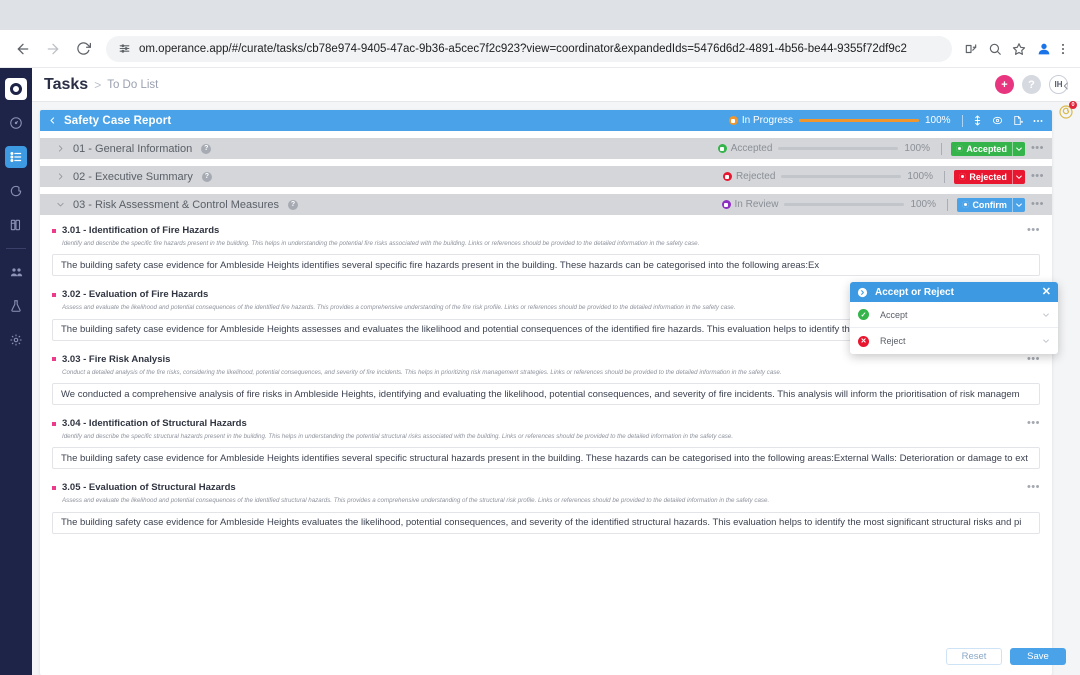  I want to click on report-progress-value: 100%, so click(938, 120).